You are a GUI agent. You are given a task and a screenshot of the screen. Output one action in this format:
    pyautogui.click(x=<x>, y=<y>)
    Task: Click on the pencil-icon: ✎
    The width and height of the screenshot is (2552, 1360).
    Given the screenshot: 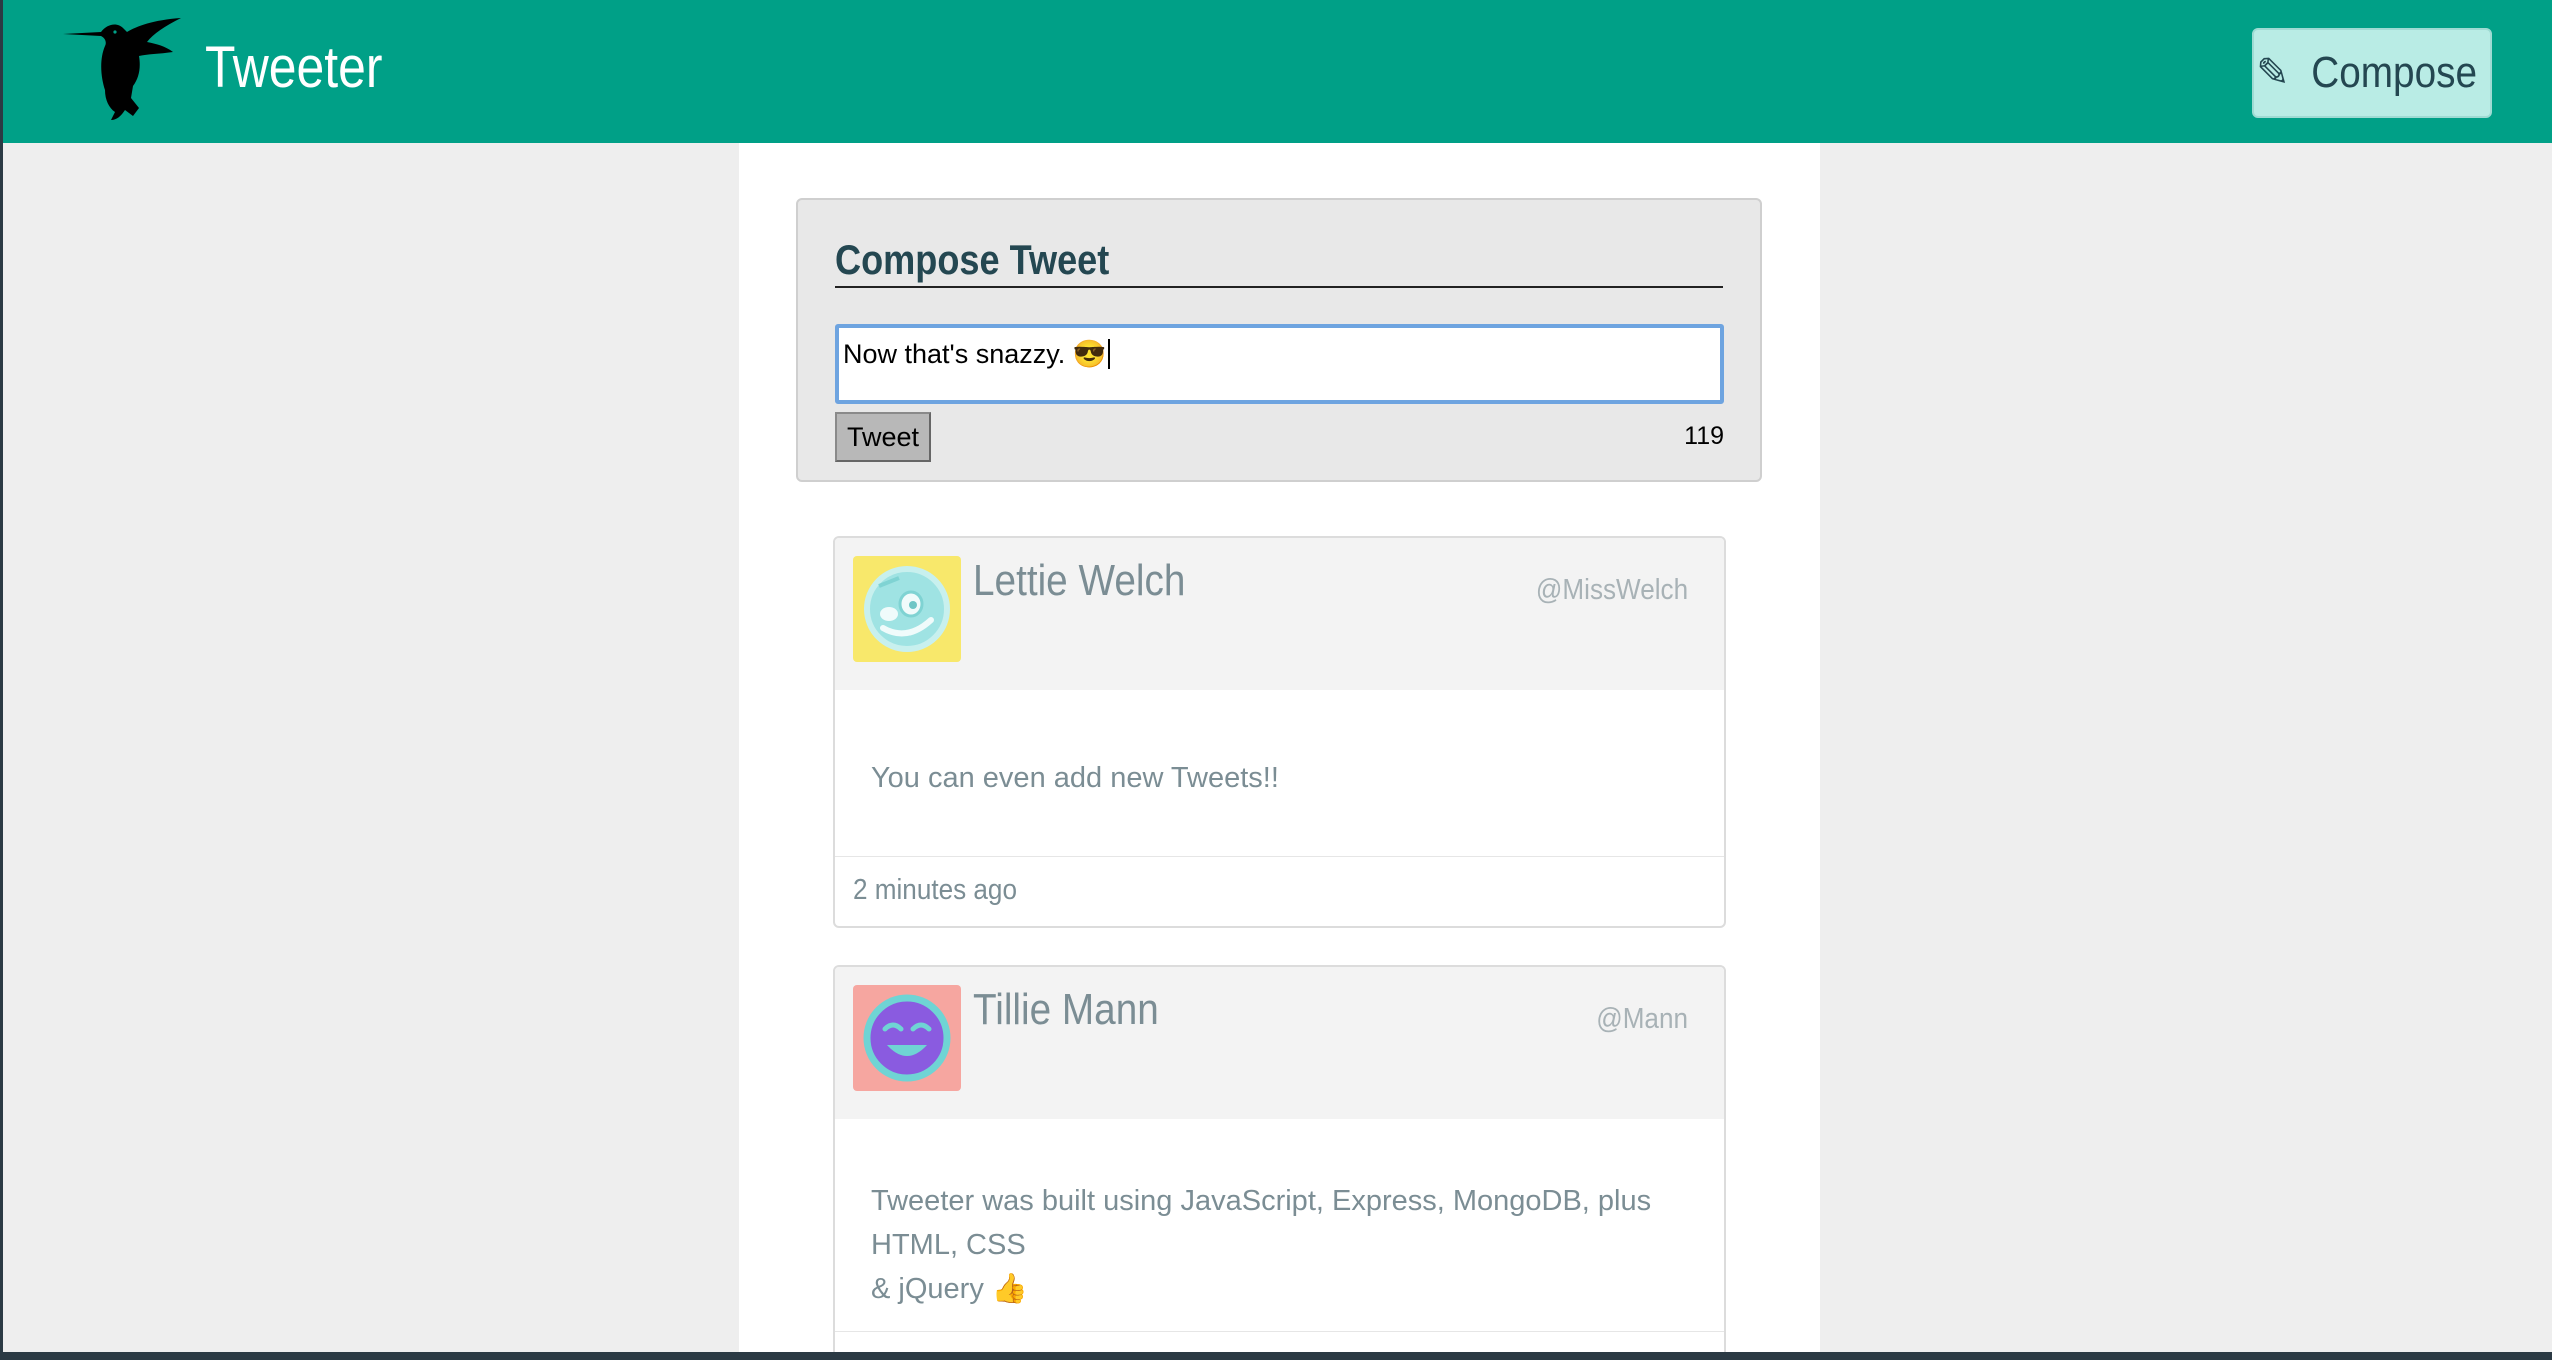 What is the action you would take?
    pyautogui.click(x=2273, y=73)
    